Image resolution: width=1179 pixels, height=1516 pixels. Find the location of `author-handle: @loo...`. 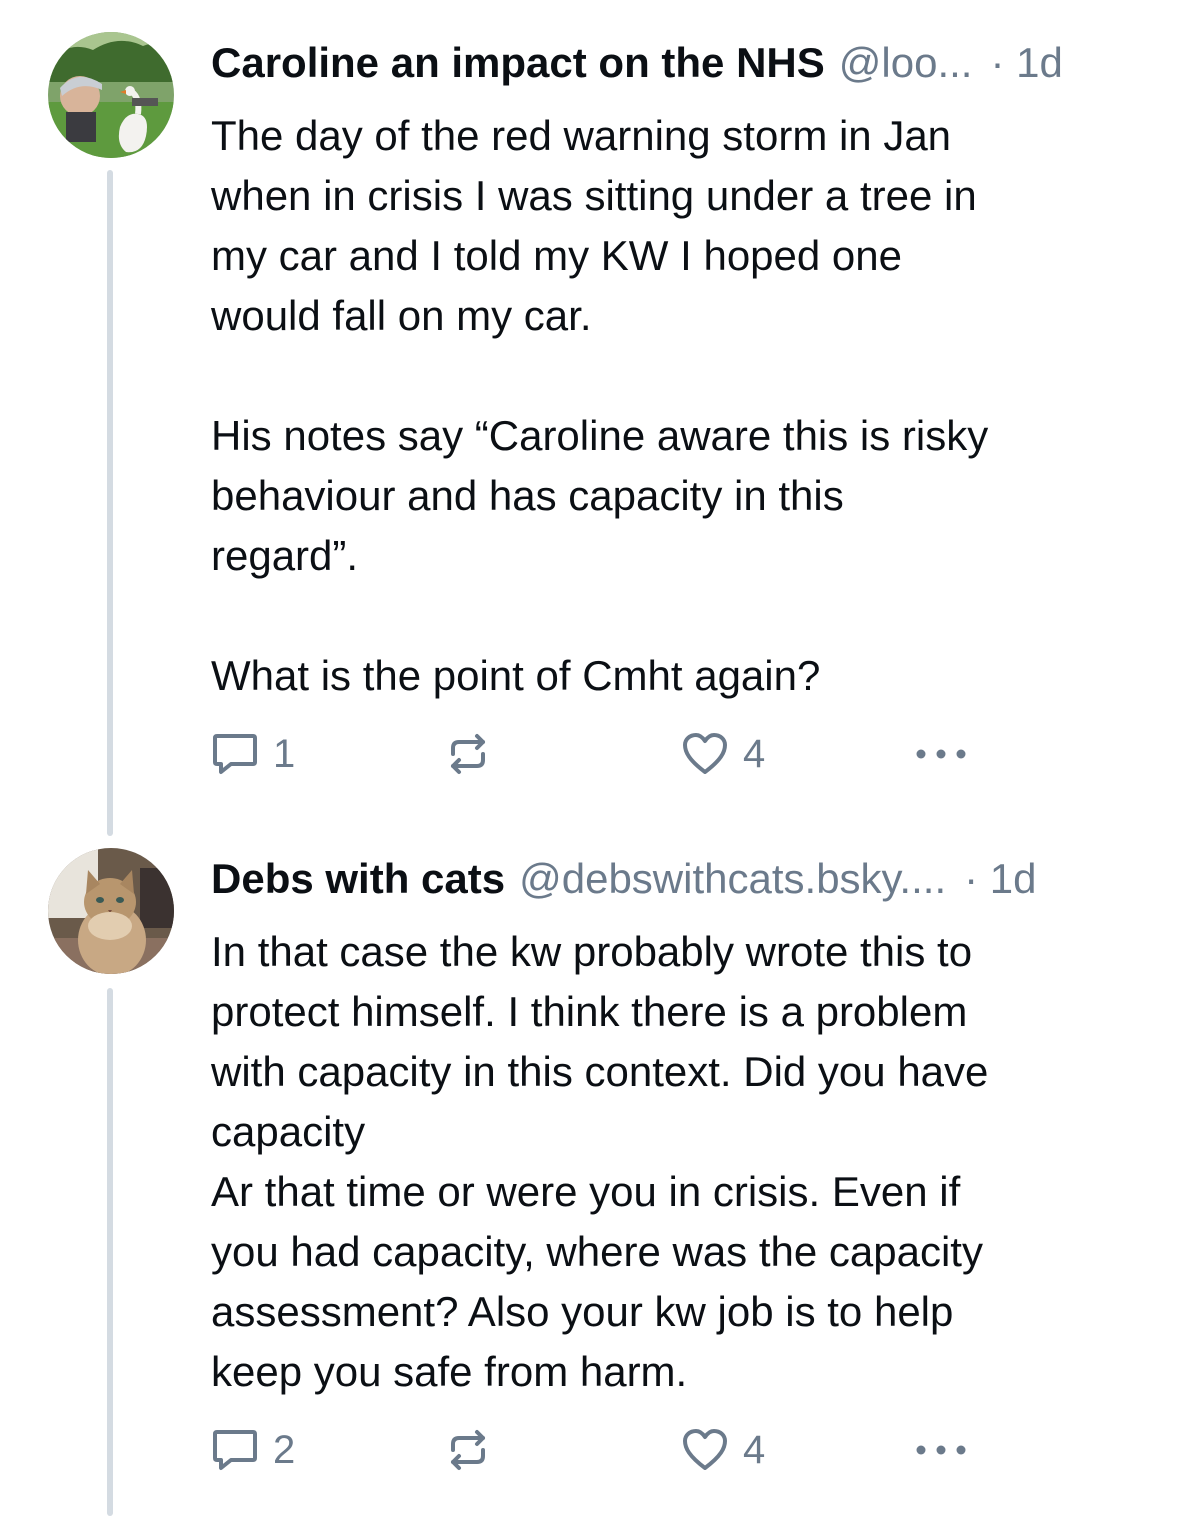

author-handle: @loo... is located at coordinates (906, 63).